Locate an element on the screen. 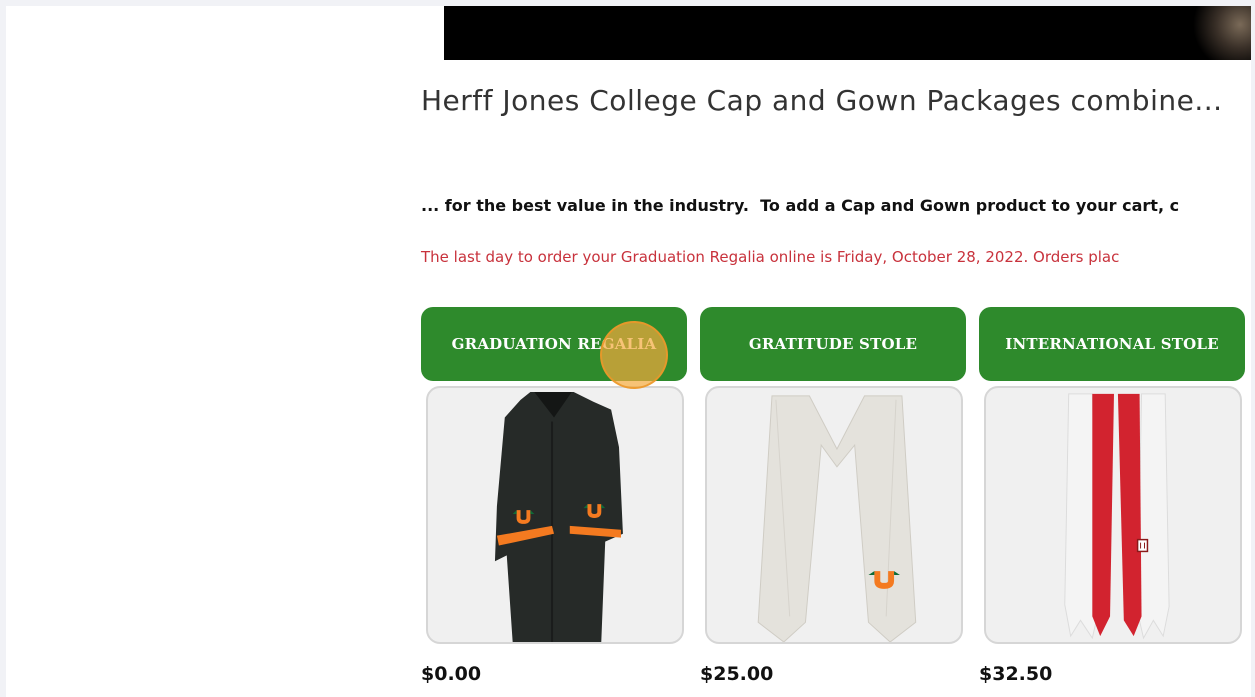 The image size is (1255, 697). gratitude-stole-price: $25.00 is located at coordinates (737, 674).